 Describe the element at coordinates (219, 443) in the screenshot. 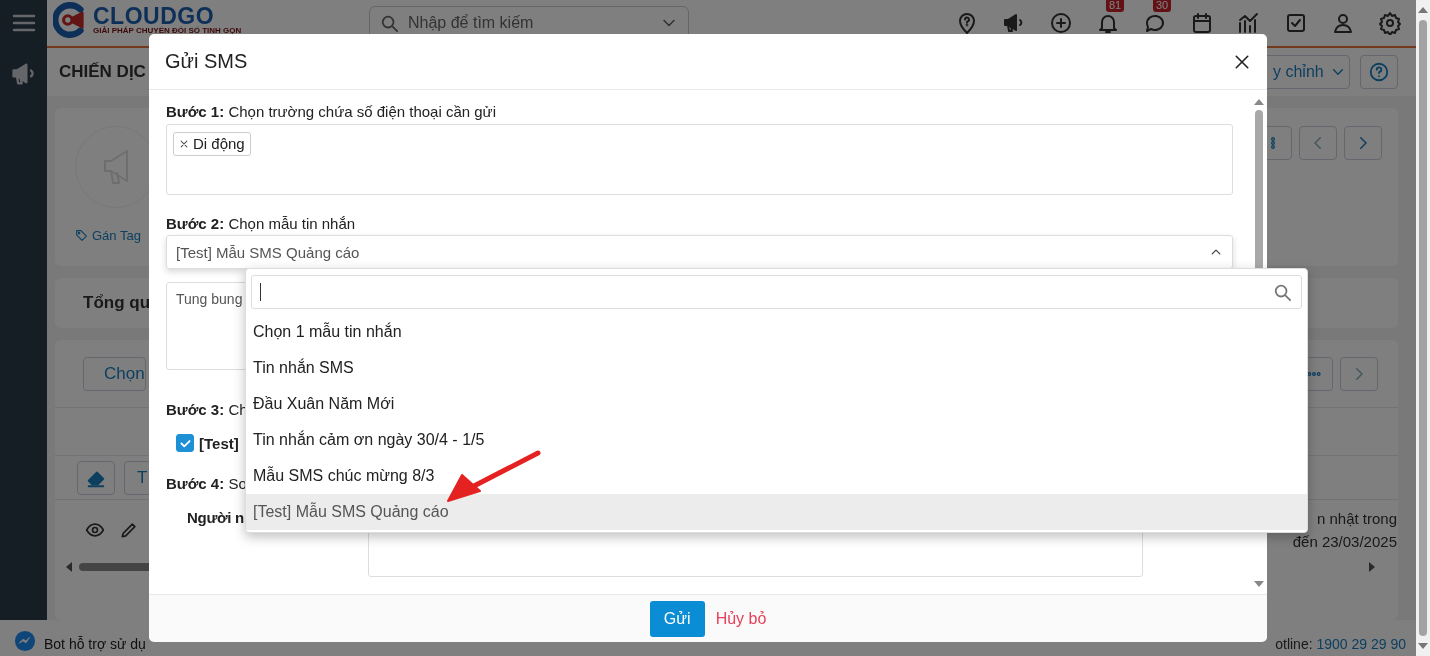

I see `checkbox-label: [Test]` at that location.